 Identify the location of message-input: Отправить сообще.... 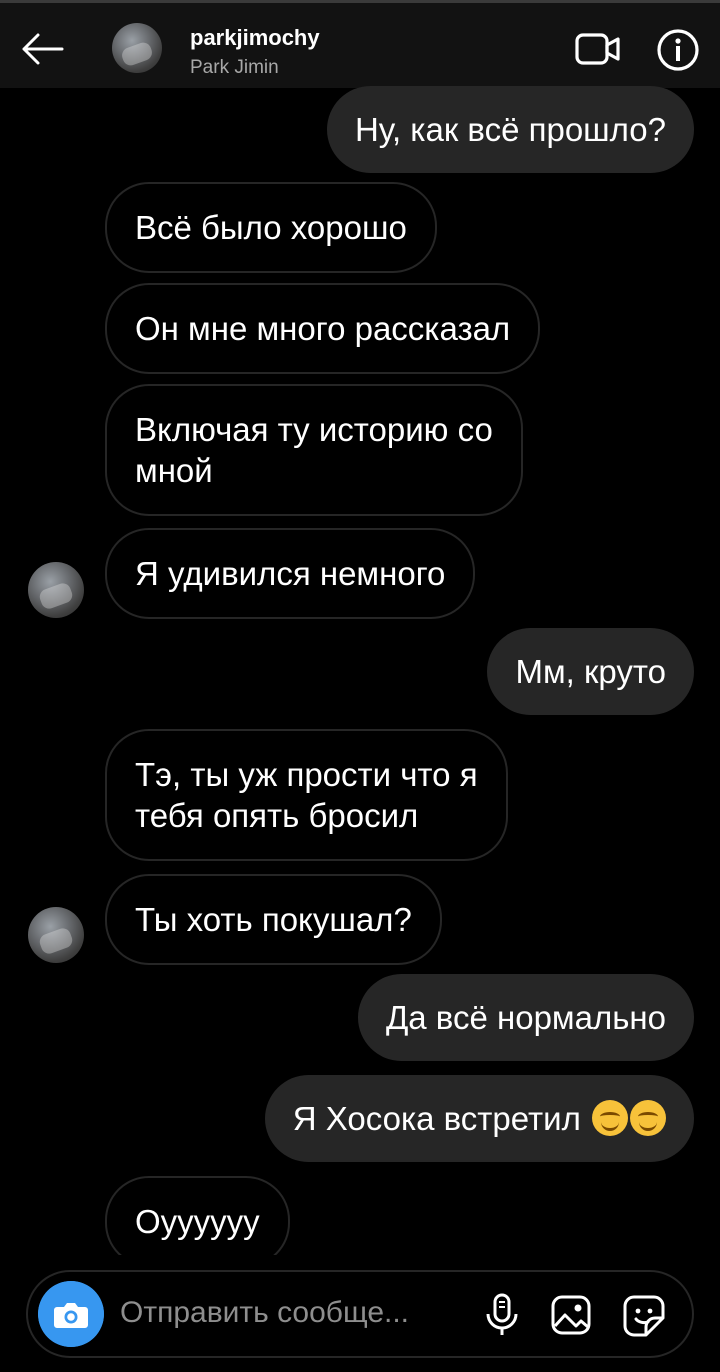
(264, 1313).